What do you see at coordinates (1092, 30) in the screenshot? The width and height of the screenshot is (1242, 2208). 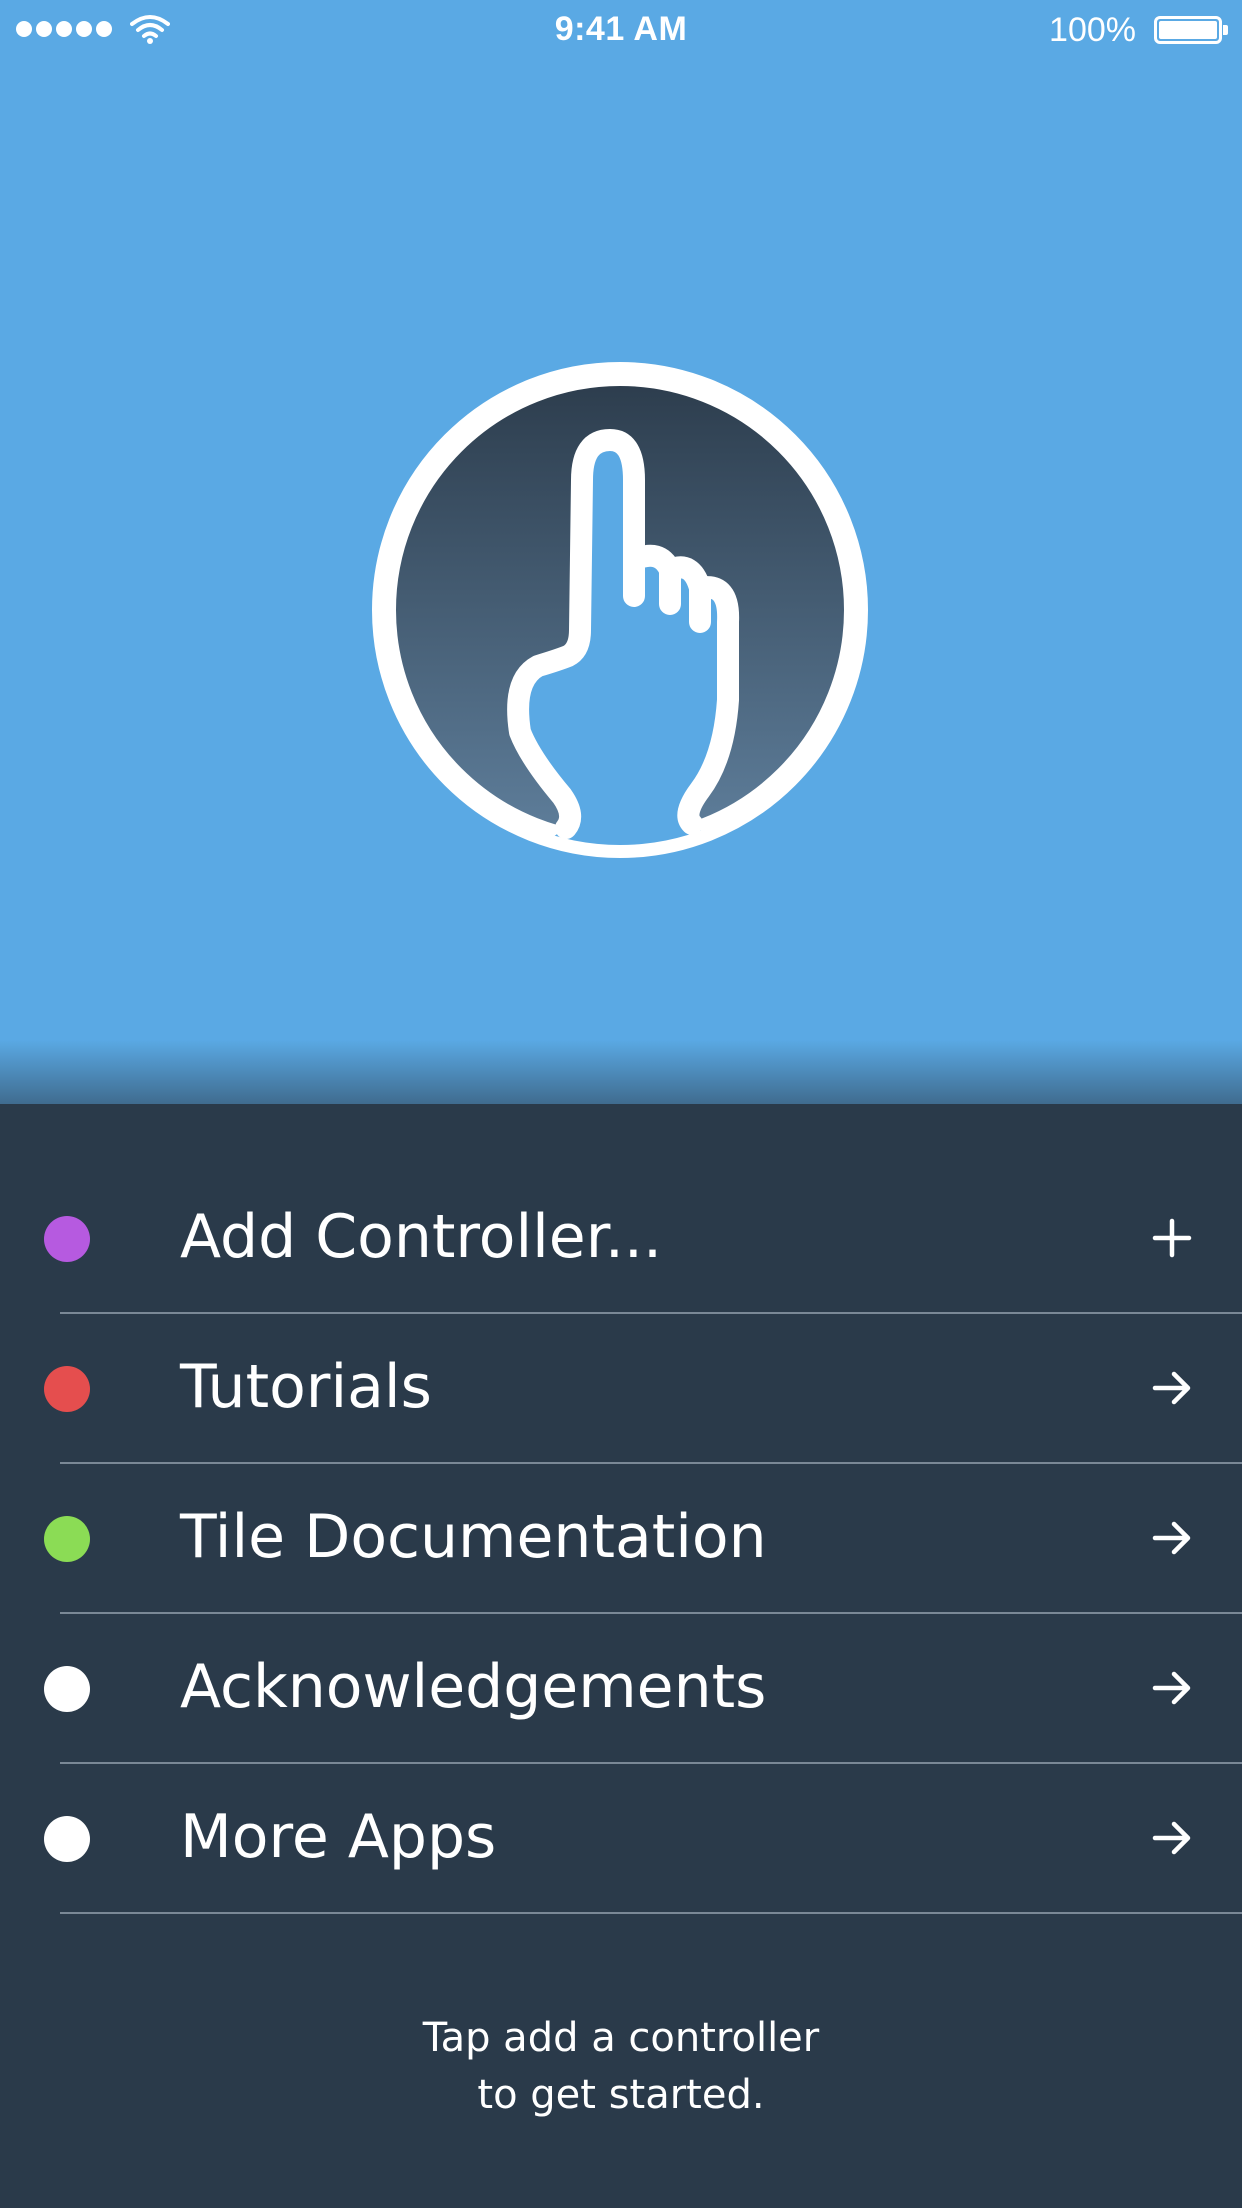 I see `battery-percent: 100%` at bounding box center [1092, 30].